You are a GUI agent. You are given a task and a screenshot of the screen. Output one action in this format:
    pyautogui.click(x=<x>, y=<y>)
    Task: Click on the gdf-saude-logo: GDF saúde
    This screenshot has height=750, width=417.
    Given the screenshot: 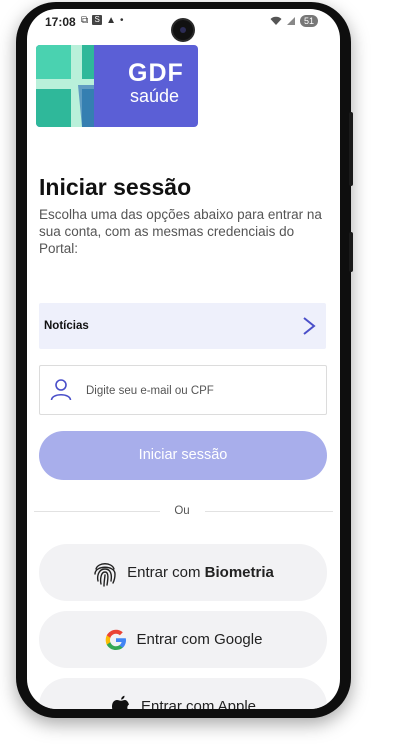 What is the action you would take?
    pyautogui.click(x=117, y=86)
    